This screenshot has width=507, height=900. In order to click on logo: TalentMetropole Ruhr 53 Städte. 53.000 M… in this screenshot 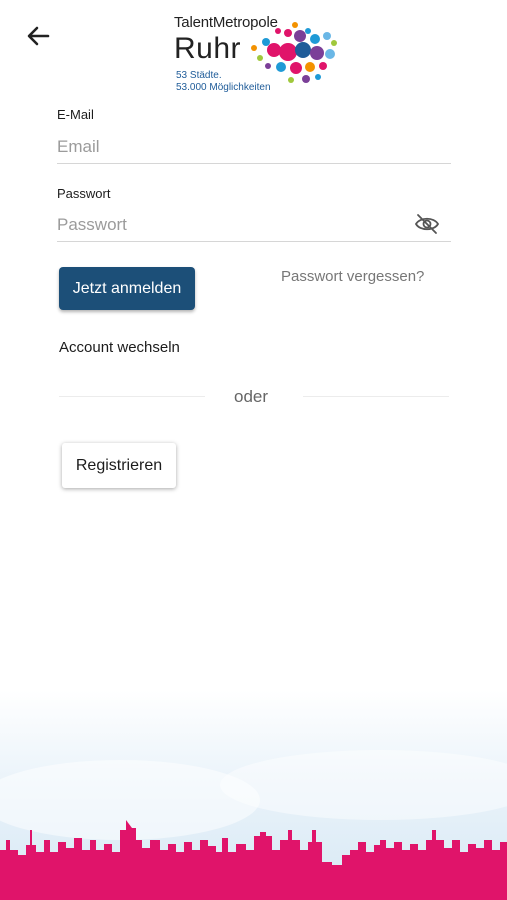, I will do `click(259, 55)`.